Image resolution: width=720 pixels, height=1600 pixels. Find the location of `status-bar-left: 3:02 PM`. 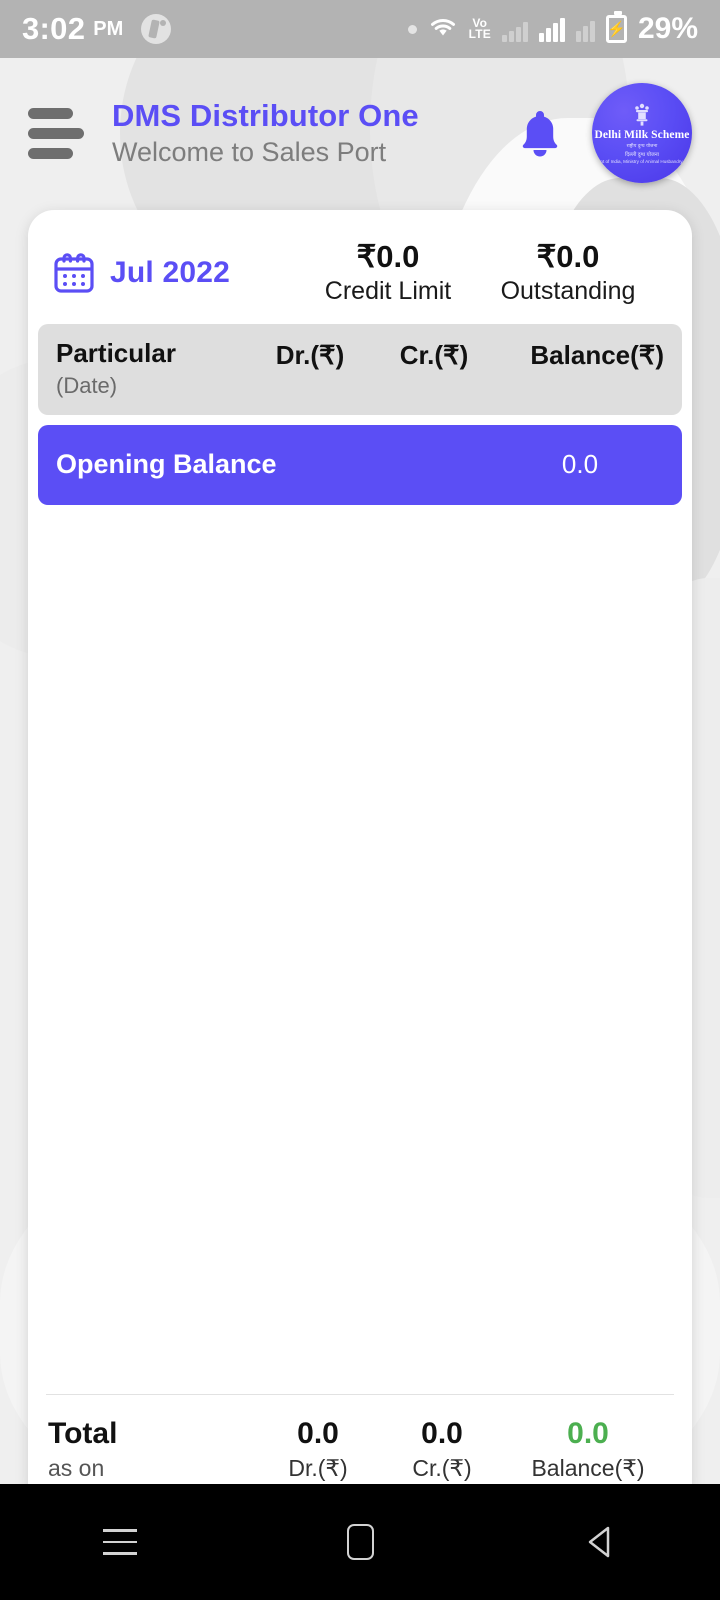

status-bar-left: 3:02 PM is located at coordinates (97, 29).